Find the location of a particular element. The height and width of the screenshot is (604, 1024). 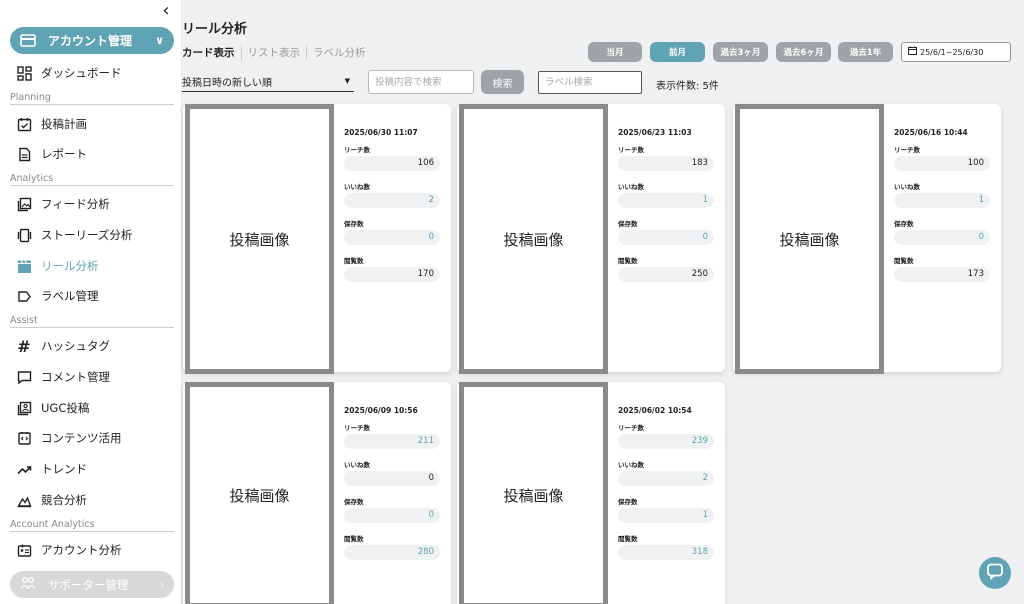

sidebar-item-competitor-analysis: 競合分析 is located at coordinates (51, 500).